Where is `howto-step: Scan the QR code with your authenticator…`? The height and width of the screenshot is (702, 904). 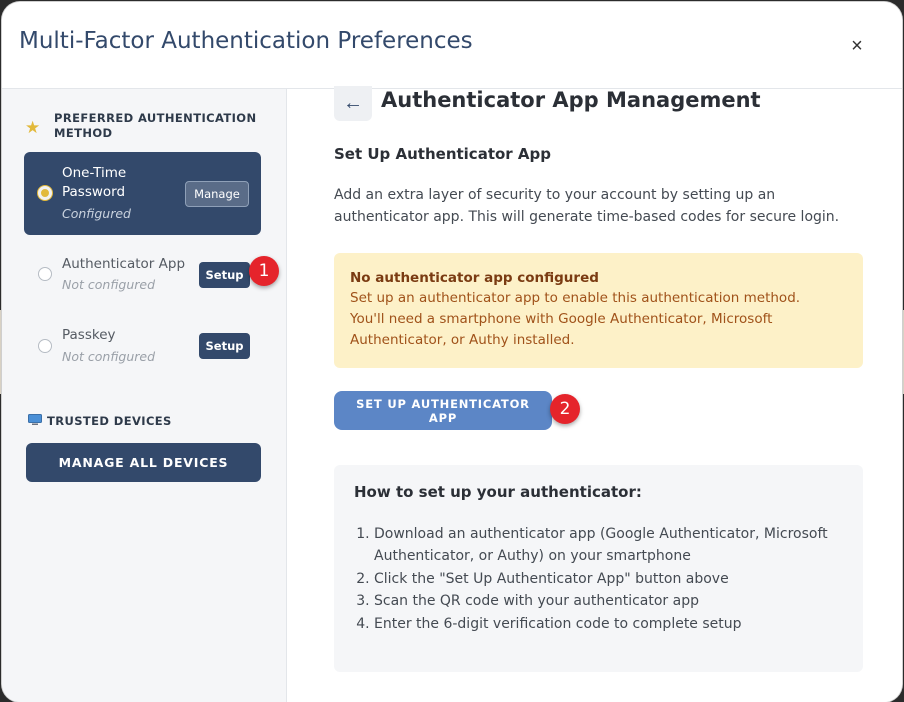
howto-step: Scan the QR code with your authenticator… is located at coordinates (608, 601).